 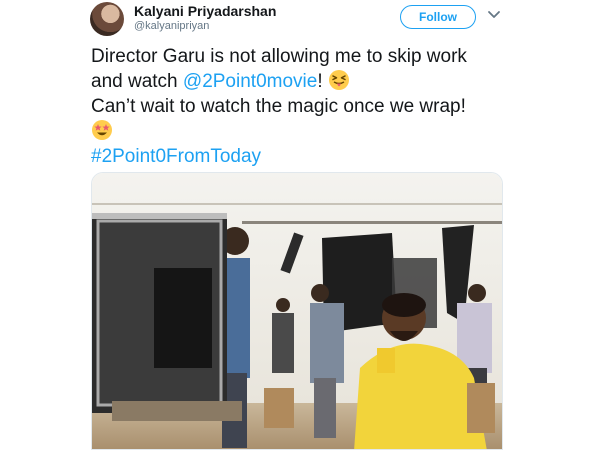 I want to click on follow-button: Follow, so click(x=438, y=17).